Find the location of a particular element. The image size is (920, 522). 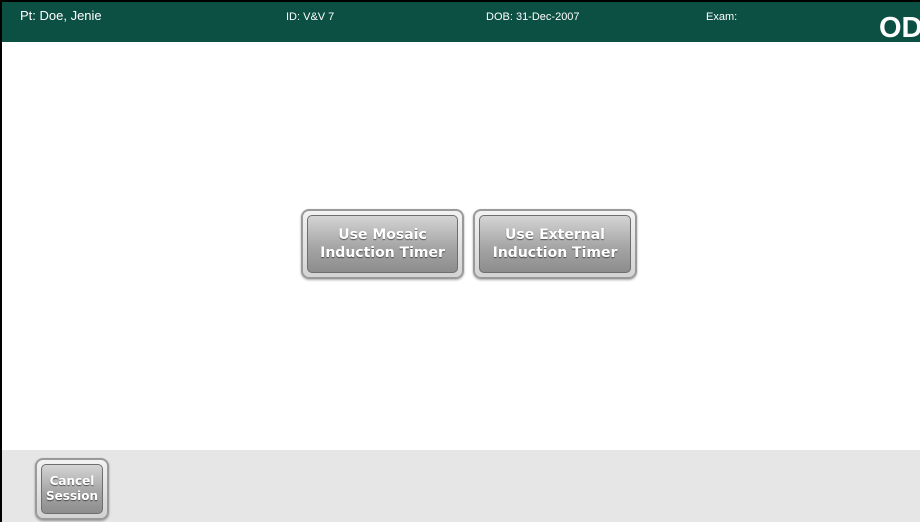

external-button-label-line1: Use External is located at coordinates (555, 235).